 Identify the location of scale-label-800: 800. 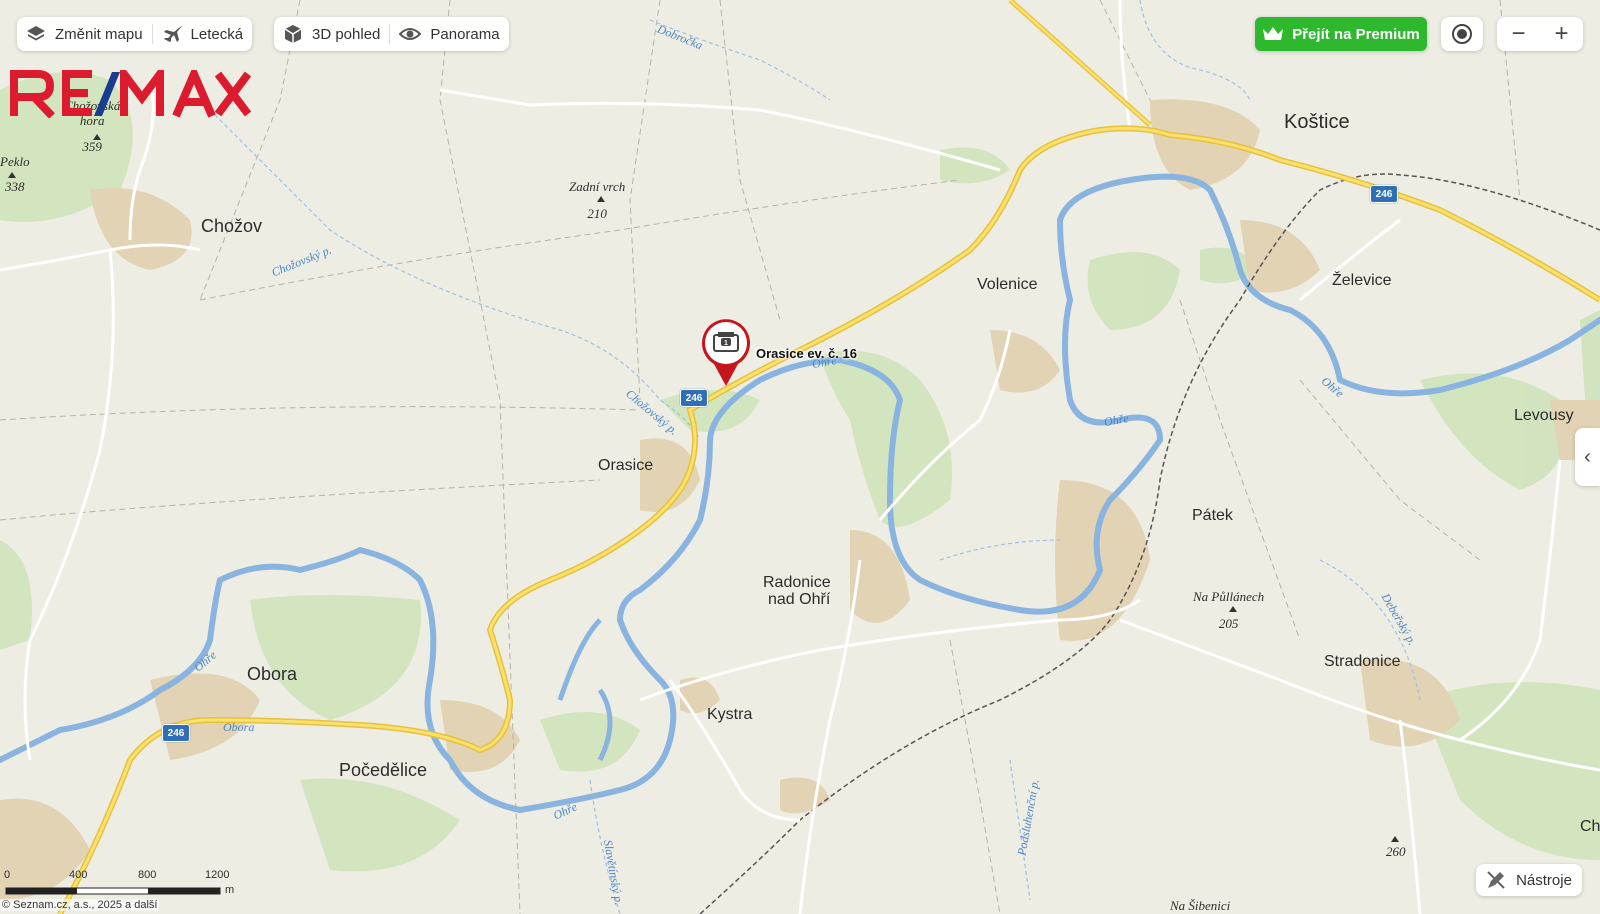
(147, 875).